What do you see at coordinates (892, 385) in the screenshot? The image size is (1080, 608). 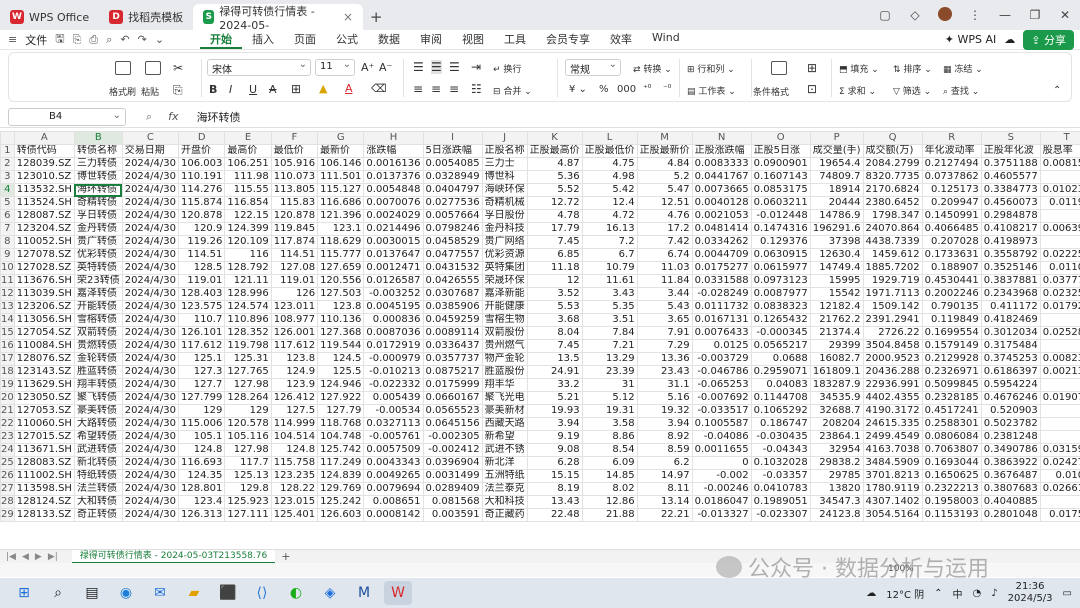 I see `cell: 22936.991` at bounding box center [892, 385].